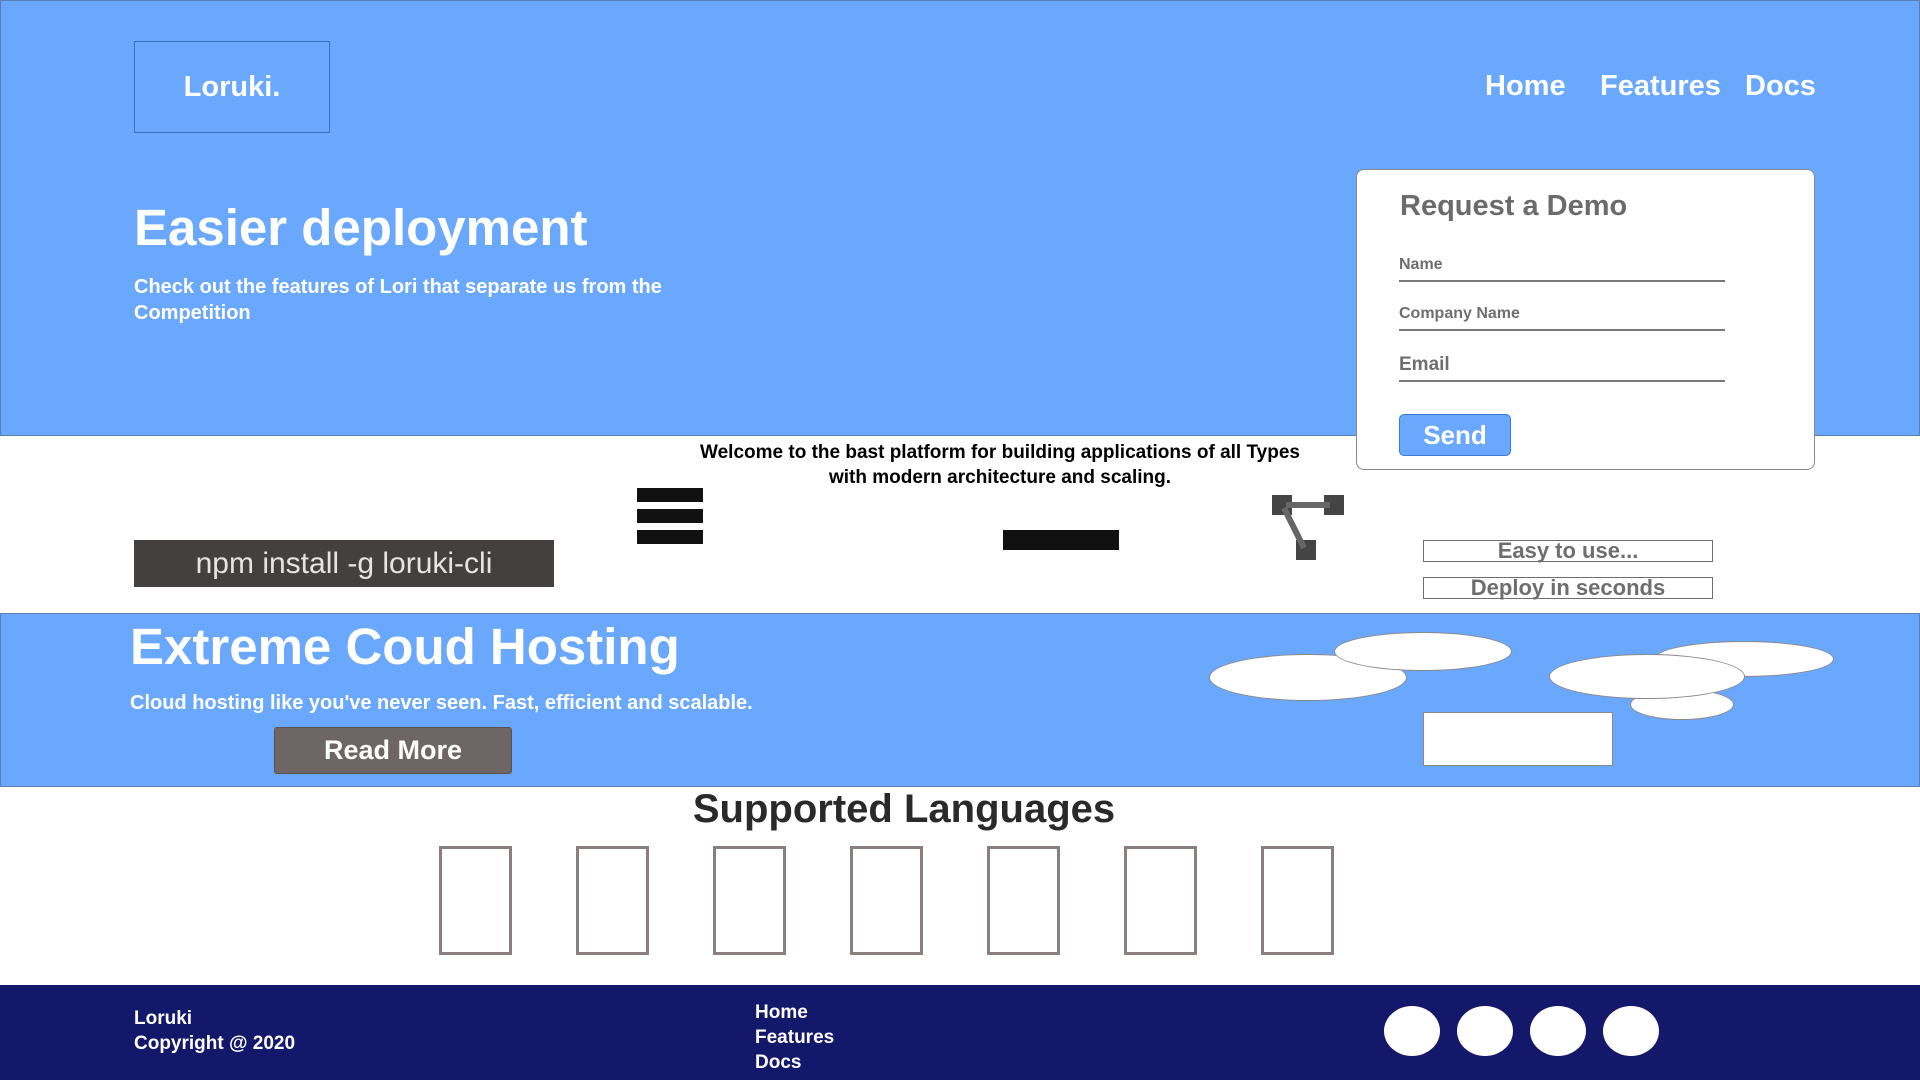 This screenshot has height=1080, width=1920. Describe the element at coordinates (405, 646) in the screenshot. I see `hosting-title: Extreme Coud Hosting` at that location.